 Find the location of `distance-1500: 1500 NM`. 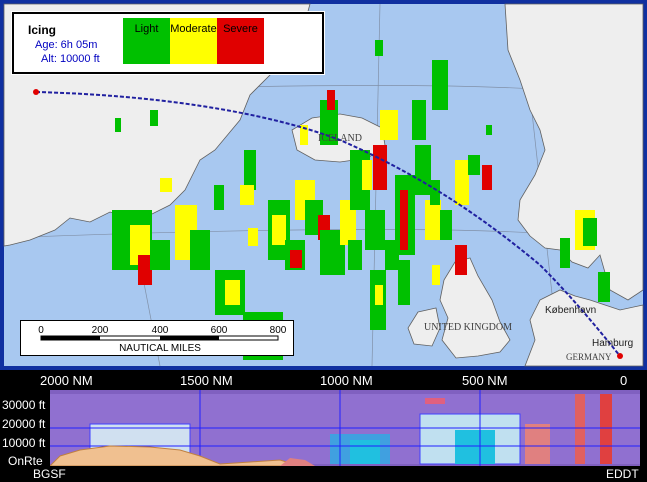

distance-1500: 1500 NM is located at coordinates (206, 380).